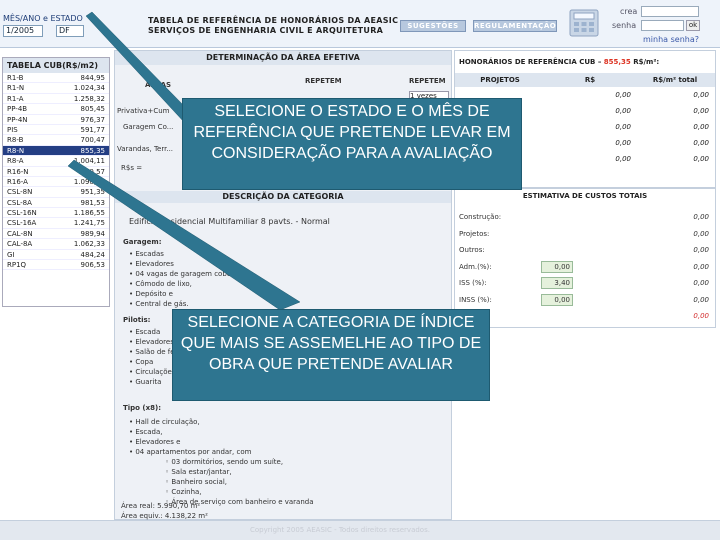  What do you see at coordinates (138, 67) in the screenshot?
I see `callout-pointer-state` at bounding box center [138, 67].